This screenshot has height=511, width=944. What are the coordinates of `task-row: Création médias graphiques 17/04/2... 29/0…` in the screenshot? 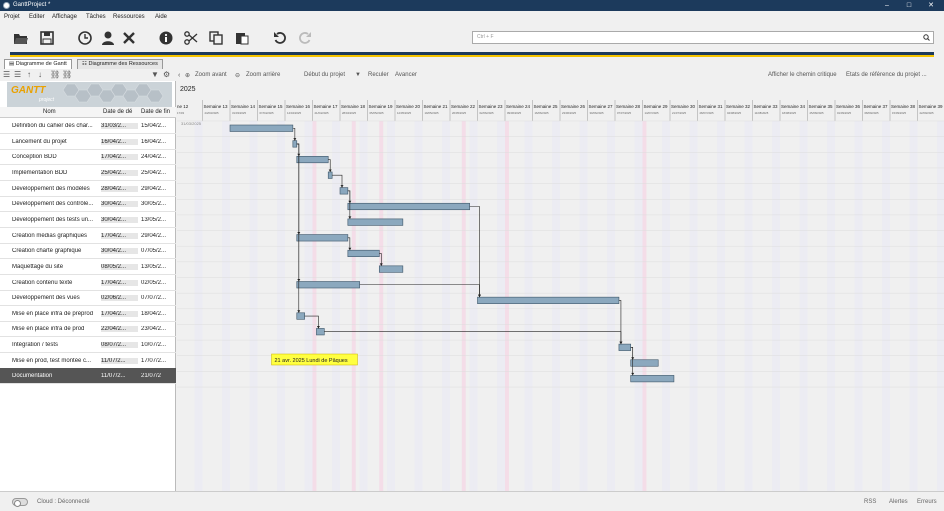 It's located at (88, 236).